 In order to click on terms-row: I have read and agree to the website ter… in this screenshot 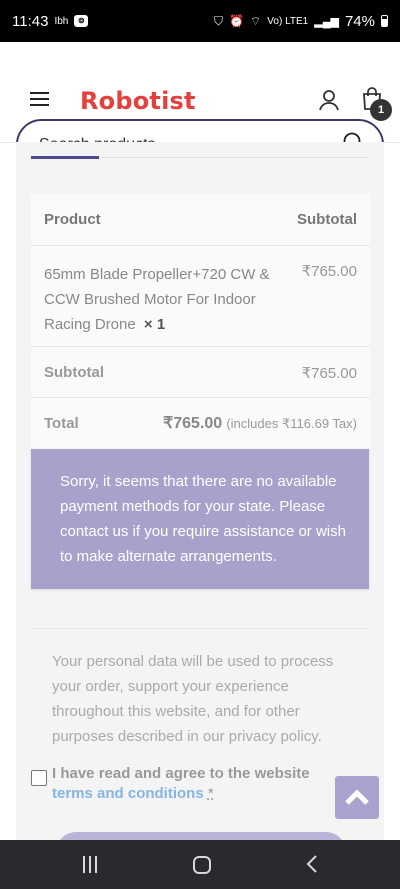, I will do `click(190, 788)`.